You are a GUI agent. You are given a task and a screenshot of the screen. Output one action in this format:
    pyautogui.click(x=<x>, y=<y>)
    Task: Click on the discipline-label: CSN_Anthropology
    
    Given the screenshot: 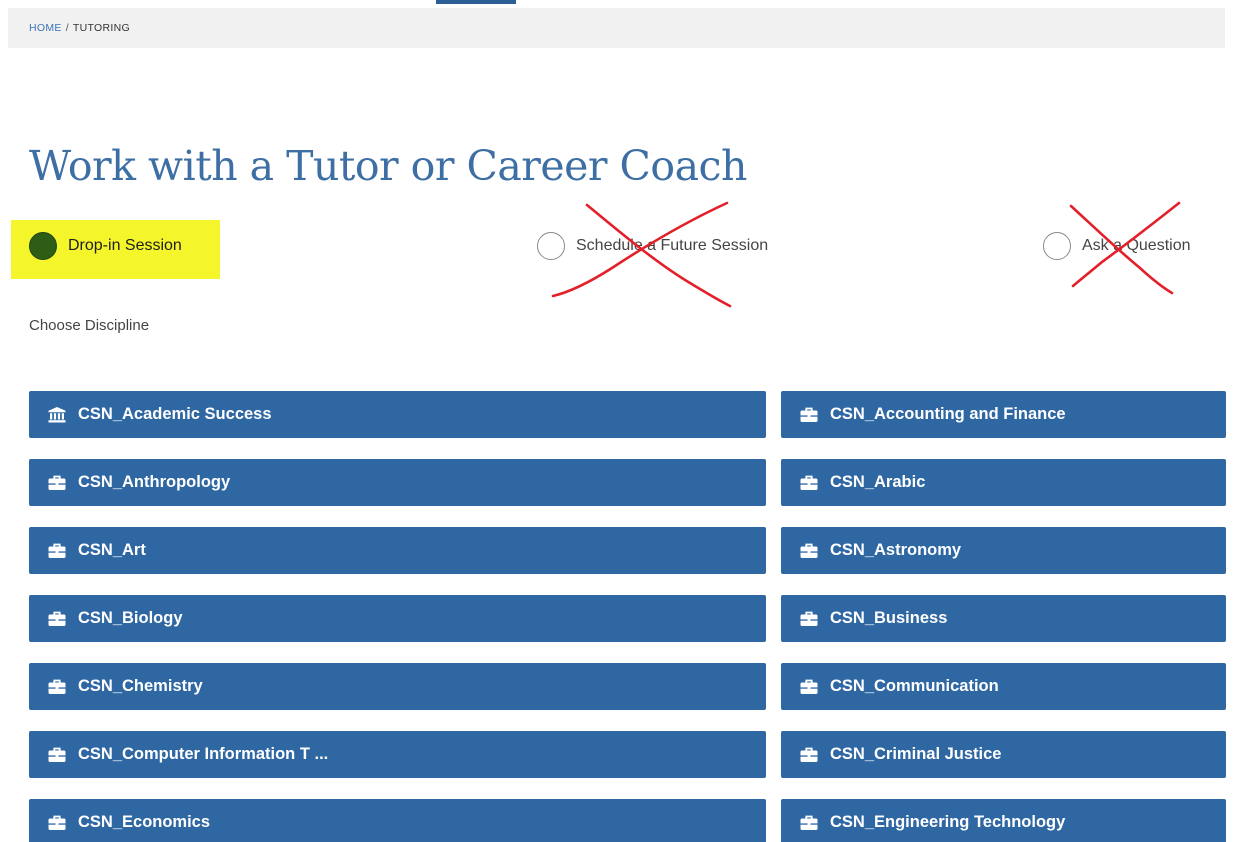 What is the action you would take?
    pyautogui.click(x=154, y=482)
    